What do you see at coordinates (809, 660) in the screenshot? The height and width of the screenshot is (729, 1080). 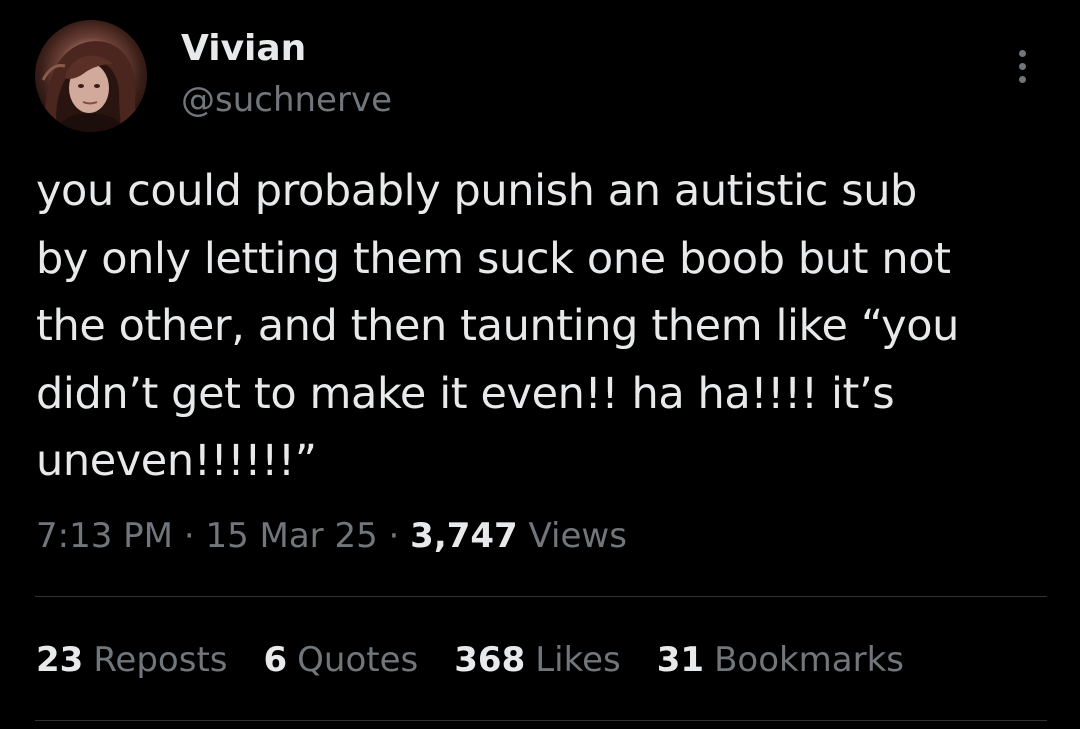 I see `bookmarks-label: Bookmarks` at bounding box center [809, 660].